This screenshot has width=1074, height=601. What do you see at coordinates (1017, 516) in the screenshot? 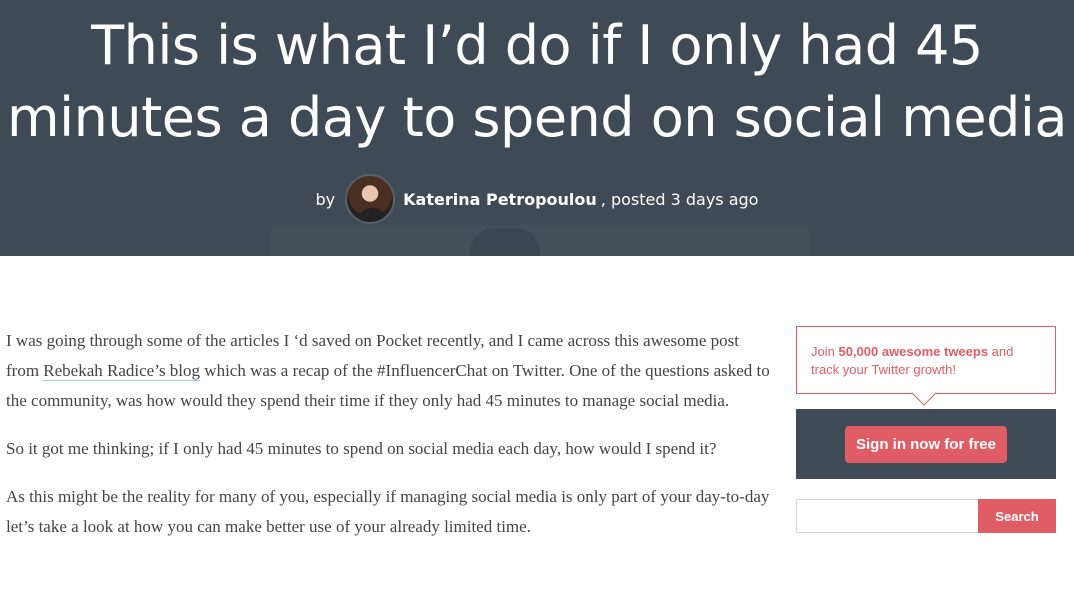
I see `search-button: Search` at bounding box center [1017, 516].